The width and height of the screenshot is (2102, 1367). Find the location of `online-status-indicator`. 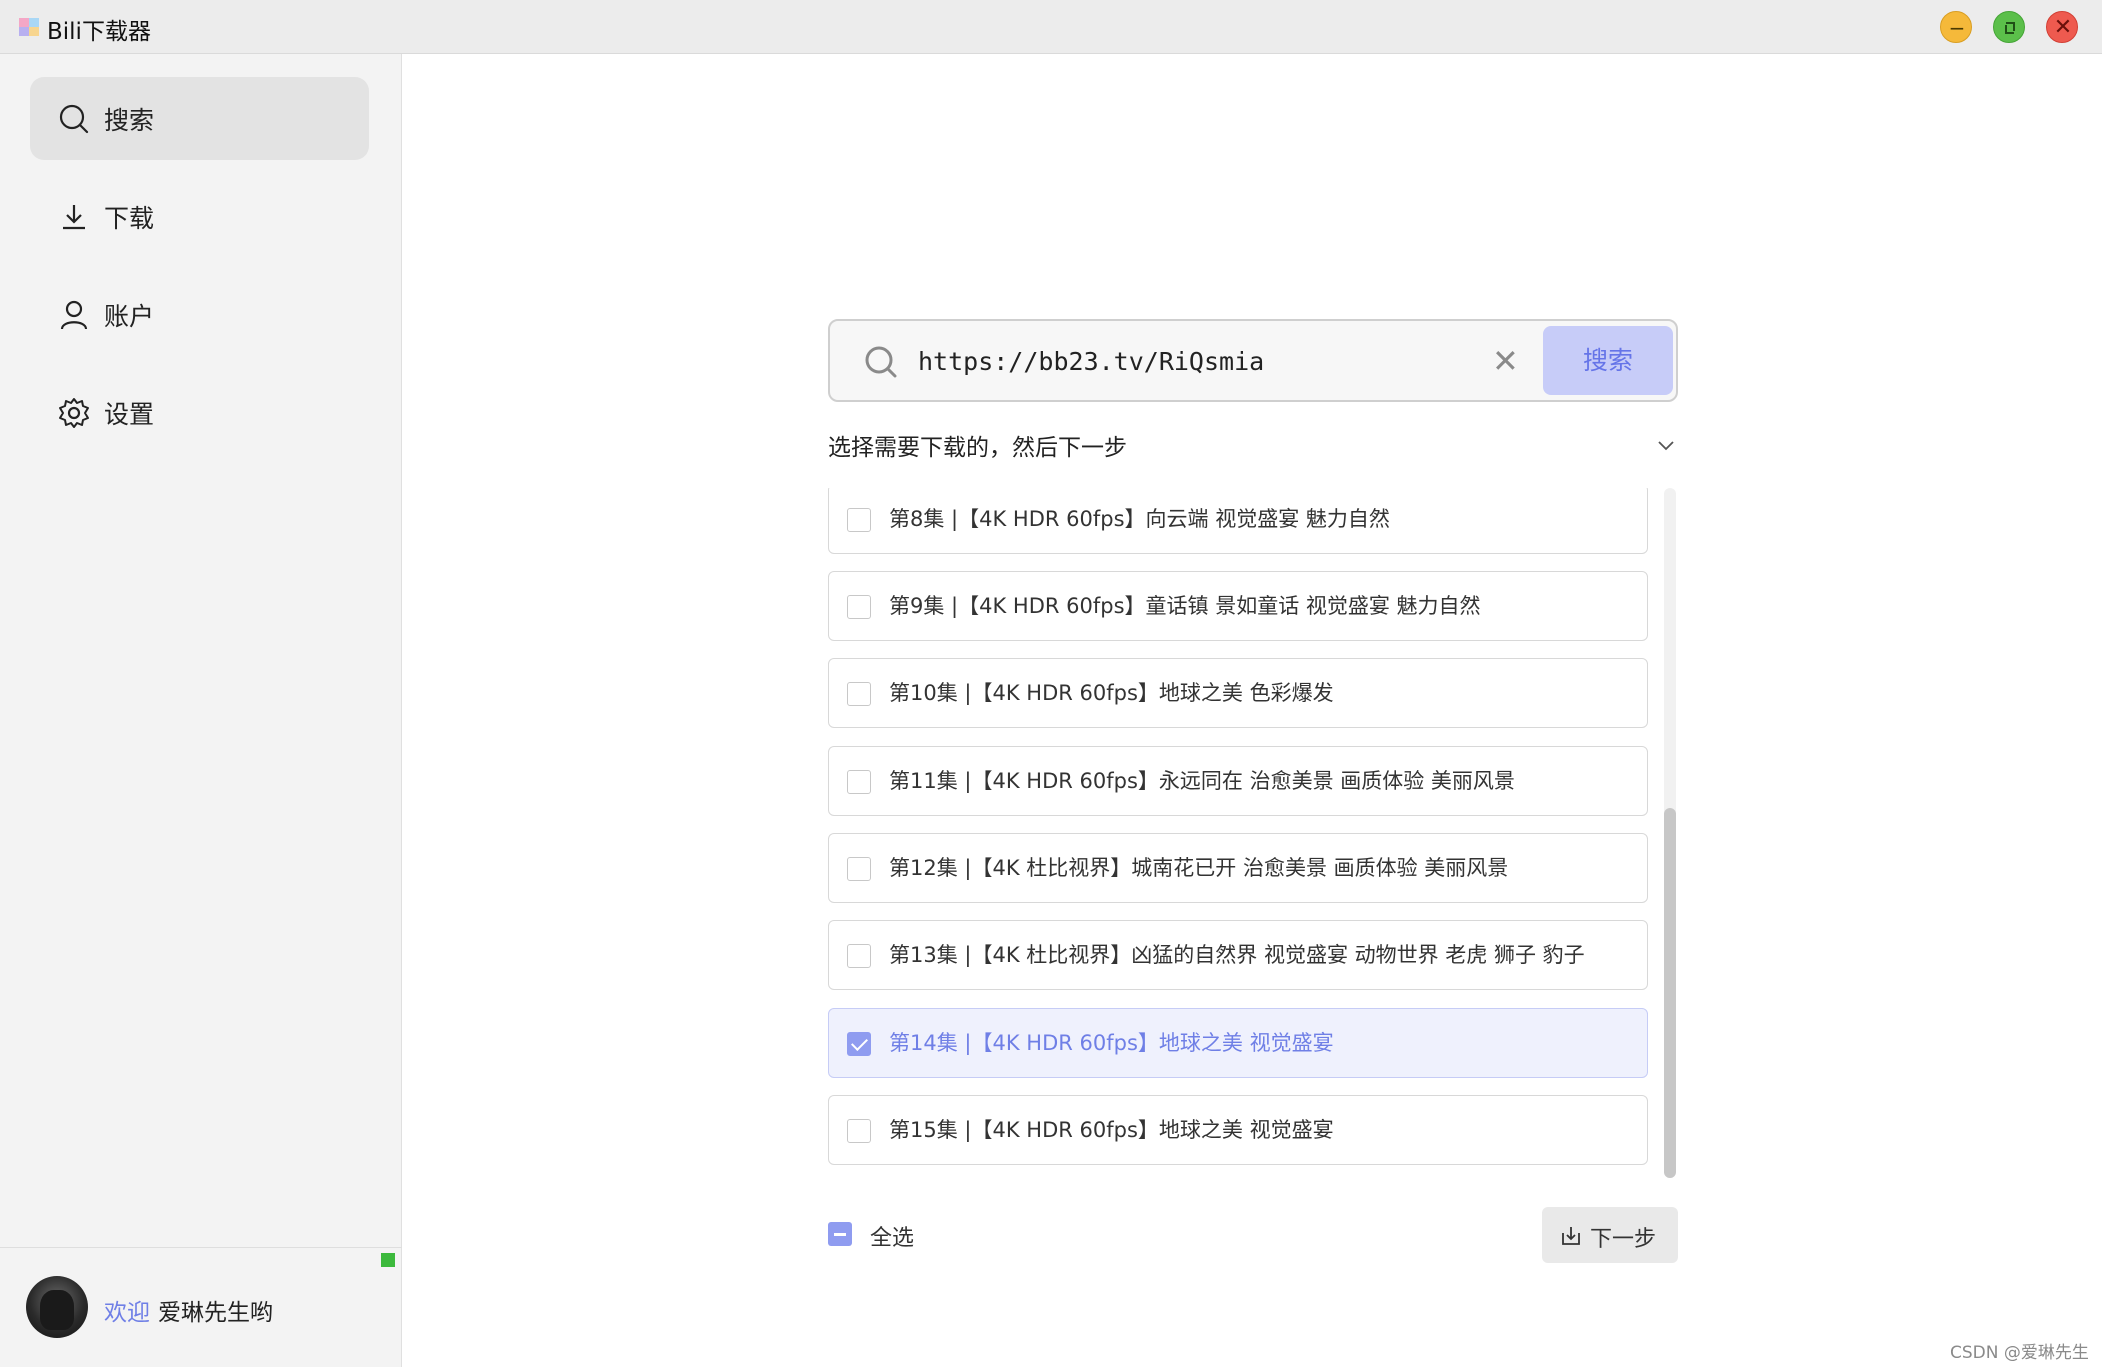

online-status-indicator is located at coordinates (388, 1260).